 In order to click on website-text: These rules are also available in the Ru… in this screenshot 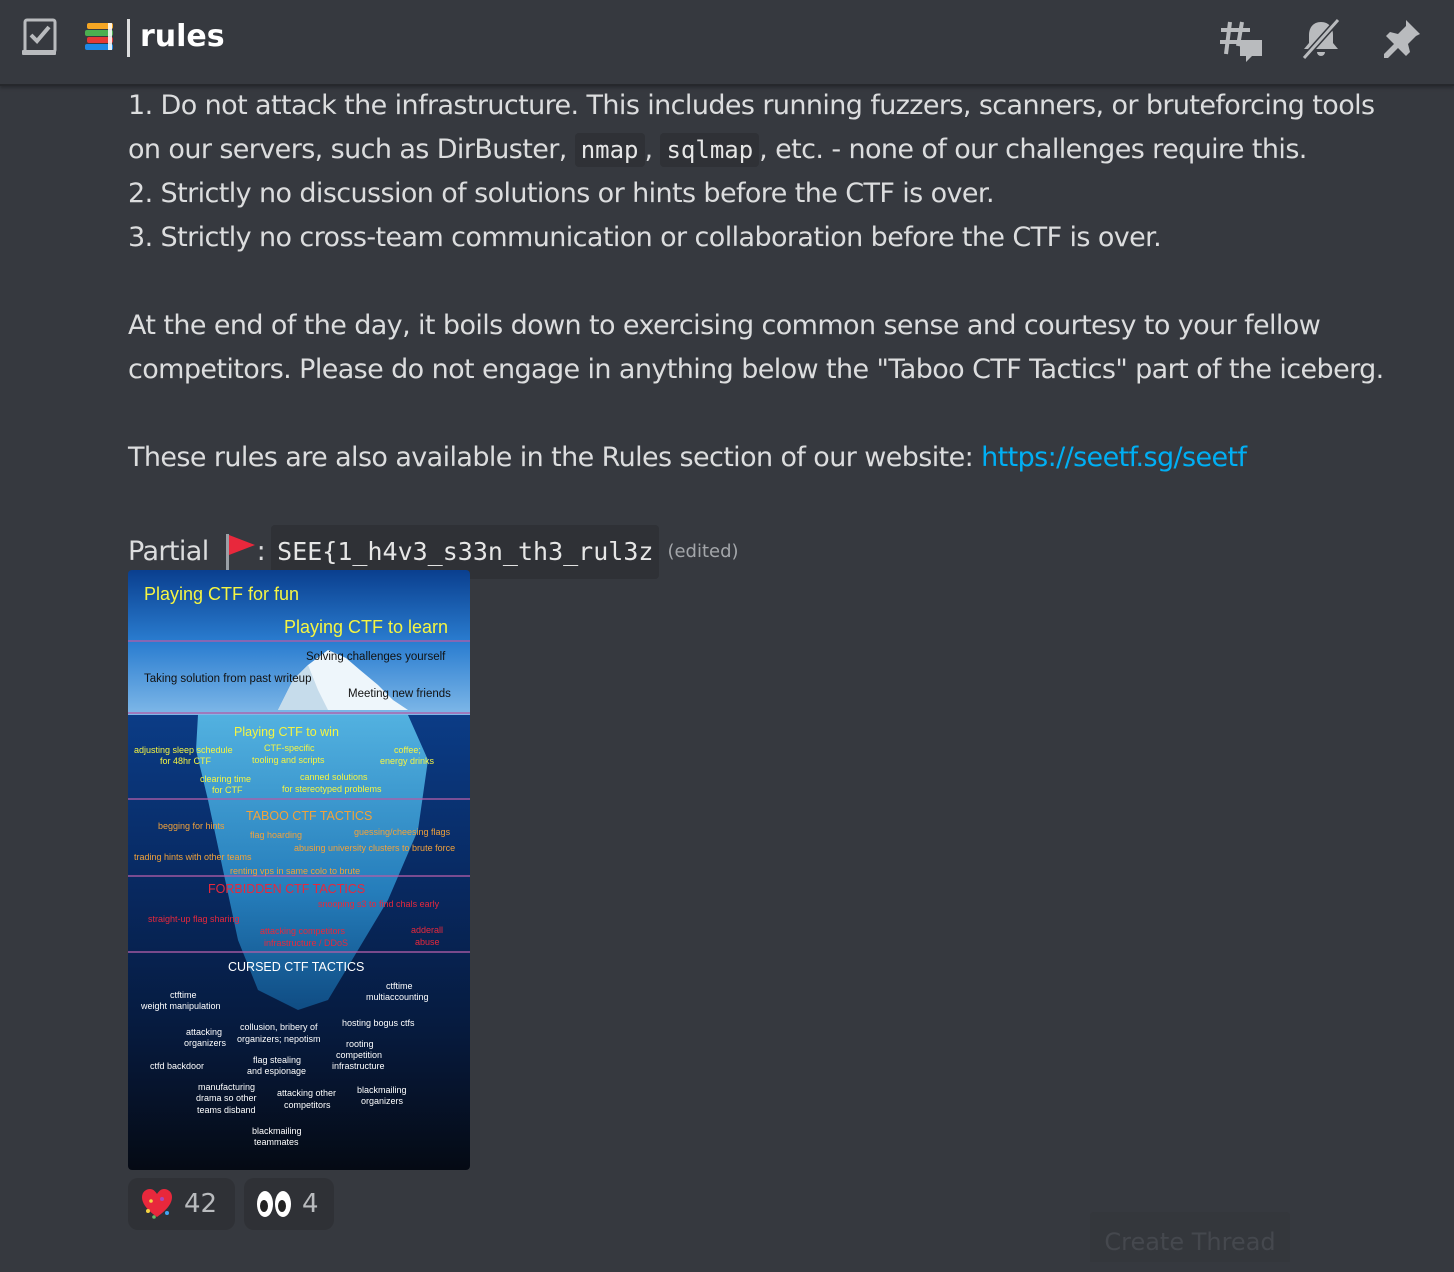, I will do `click(555, 457)`.